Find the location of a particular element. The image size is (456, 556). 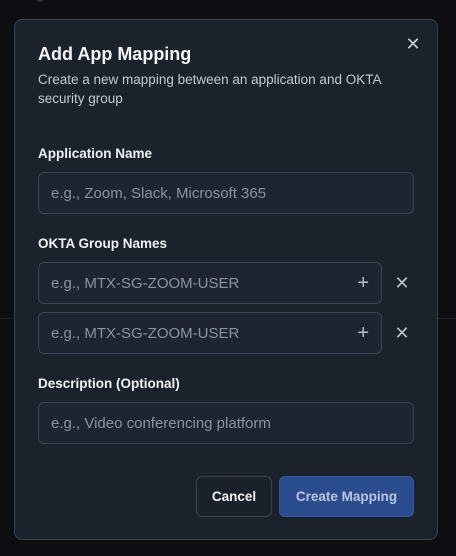

application-name-input: e.g., Zoom, Slack, Microsoft 365 is located at coordinates (226, 193).